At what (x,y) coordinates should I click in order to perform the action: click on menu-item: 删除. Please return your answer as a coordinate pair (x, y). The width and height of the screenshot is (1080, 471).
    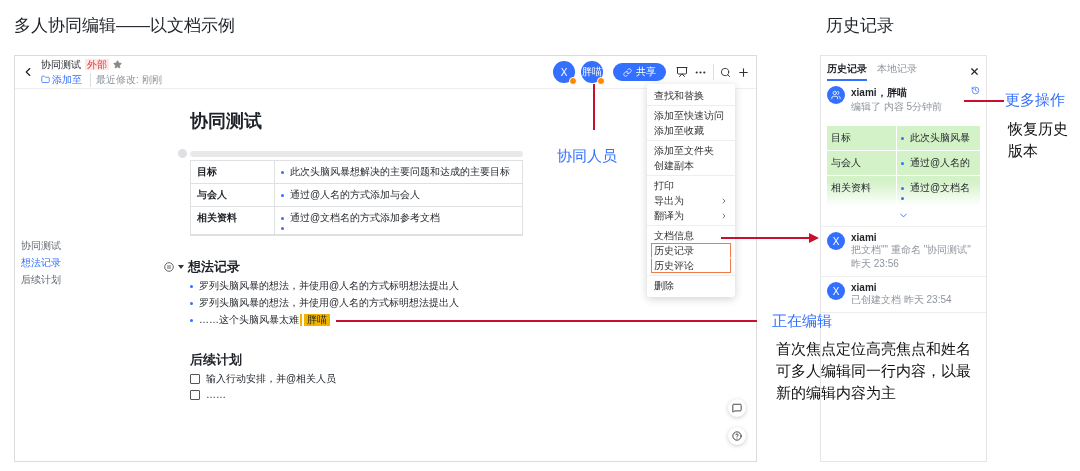
    Looking at the image, I should click on (691, 285).